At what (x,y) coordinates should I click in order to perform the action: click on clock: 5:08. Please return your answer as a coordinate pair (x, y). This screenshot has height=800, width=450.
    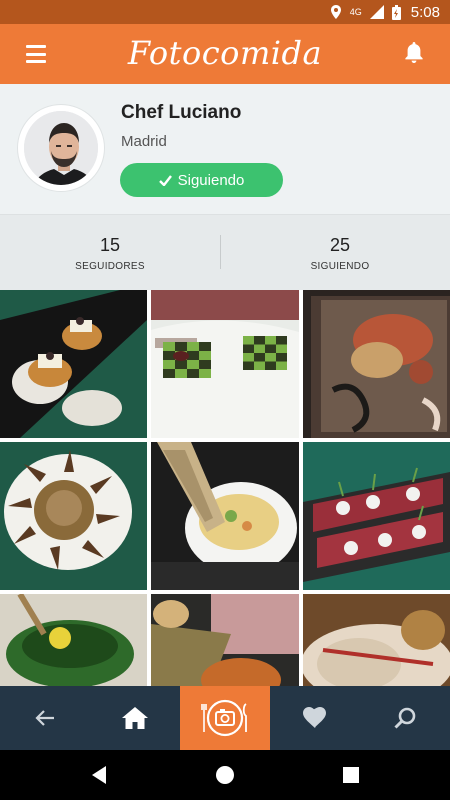
    Looking at the image, I should click on (425, 12).